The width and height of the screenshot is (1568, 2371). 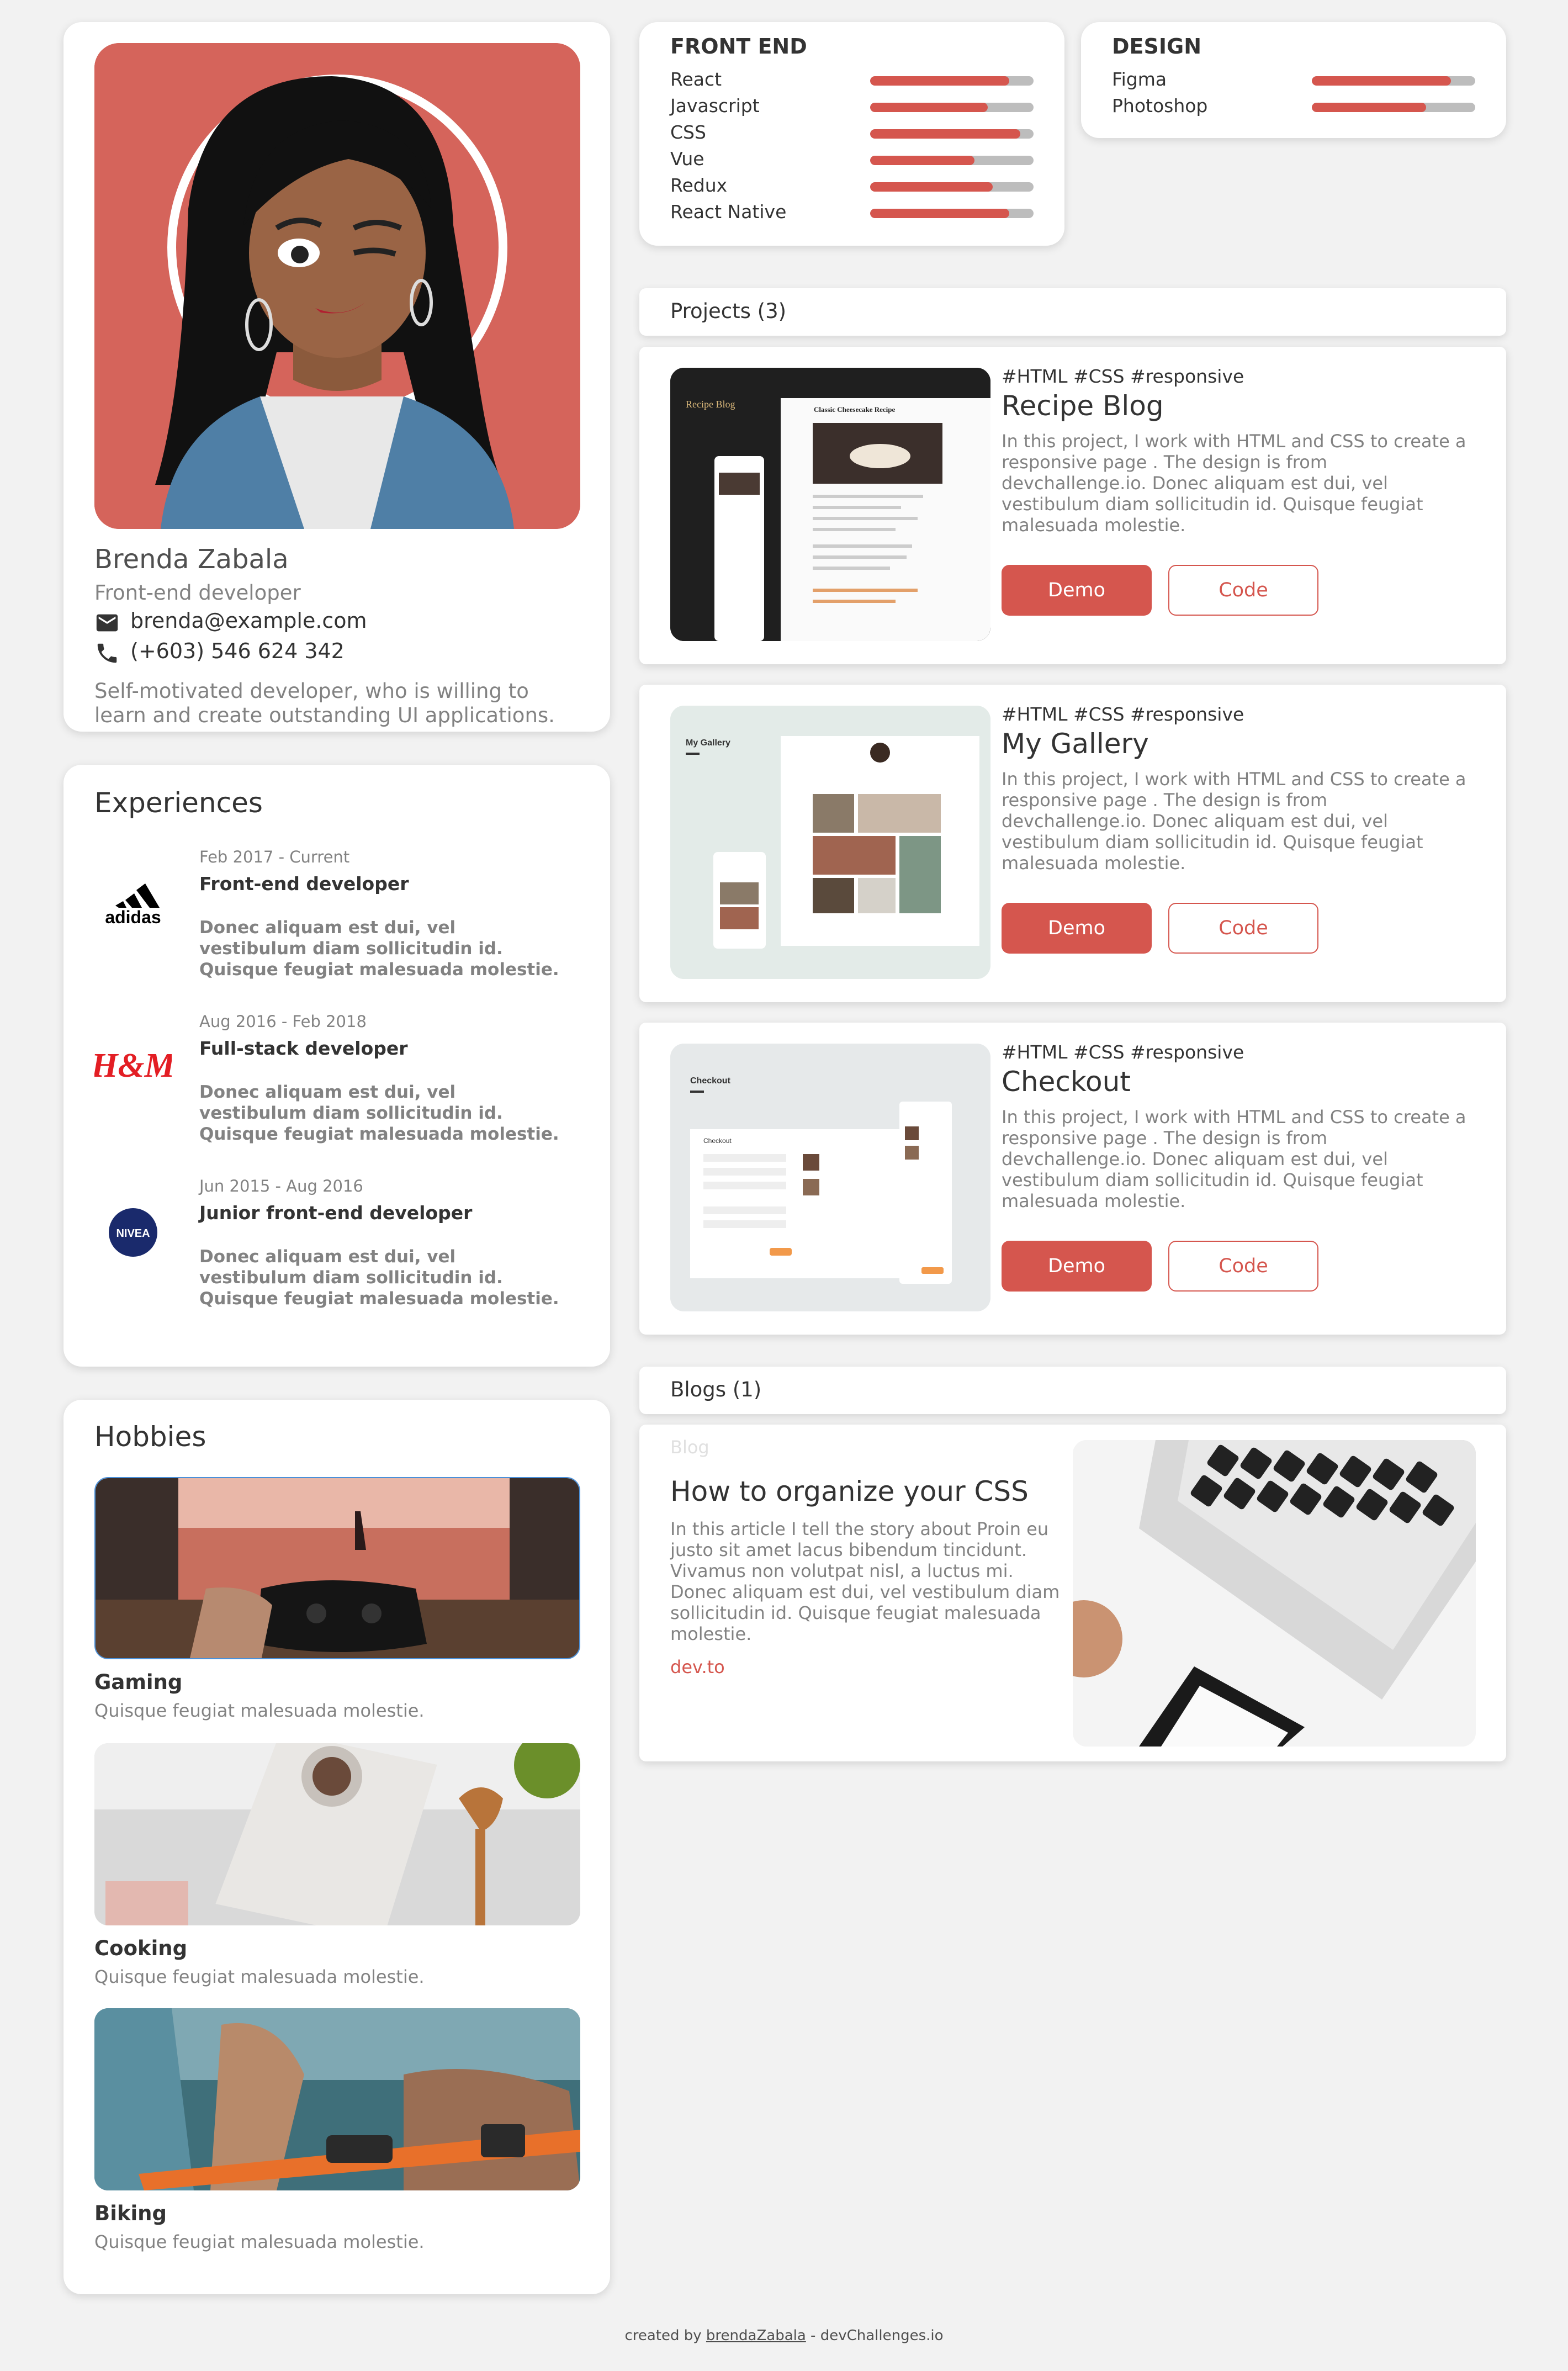 What do you see at coordinates (875, 2336) in the screenshot?
I see `footer-suffix: - devChallenges.io` at bounding box center [875, 2336].